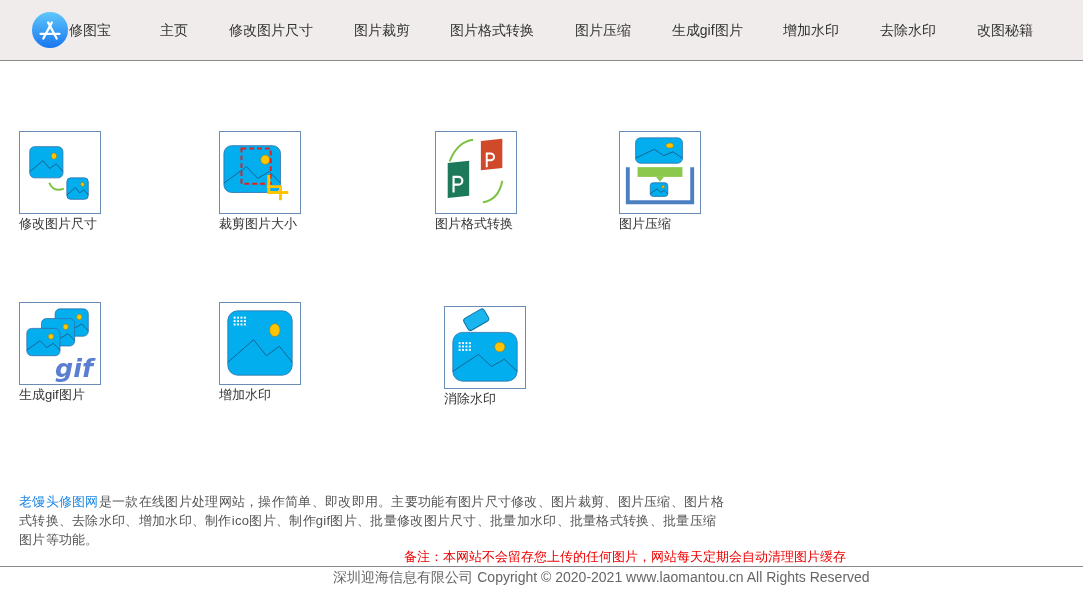  What do you see at coordinates (371, 521) in the screenshot?
I see `site-description: 老馒头修图网是一款在线图片处理网站，操作简单、即改即用。主要功能有图片尺寸修改、图片裁剪、图片压缩、图片格式转换、去除水印、增加水印、制作ico图片、制作gif图片、批量修改图片尺寸、批量加水印、批量格式转换、批量压缩图片等功能。` at bounding box center [371, 521].